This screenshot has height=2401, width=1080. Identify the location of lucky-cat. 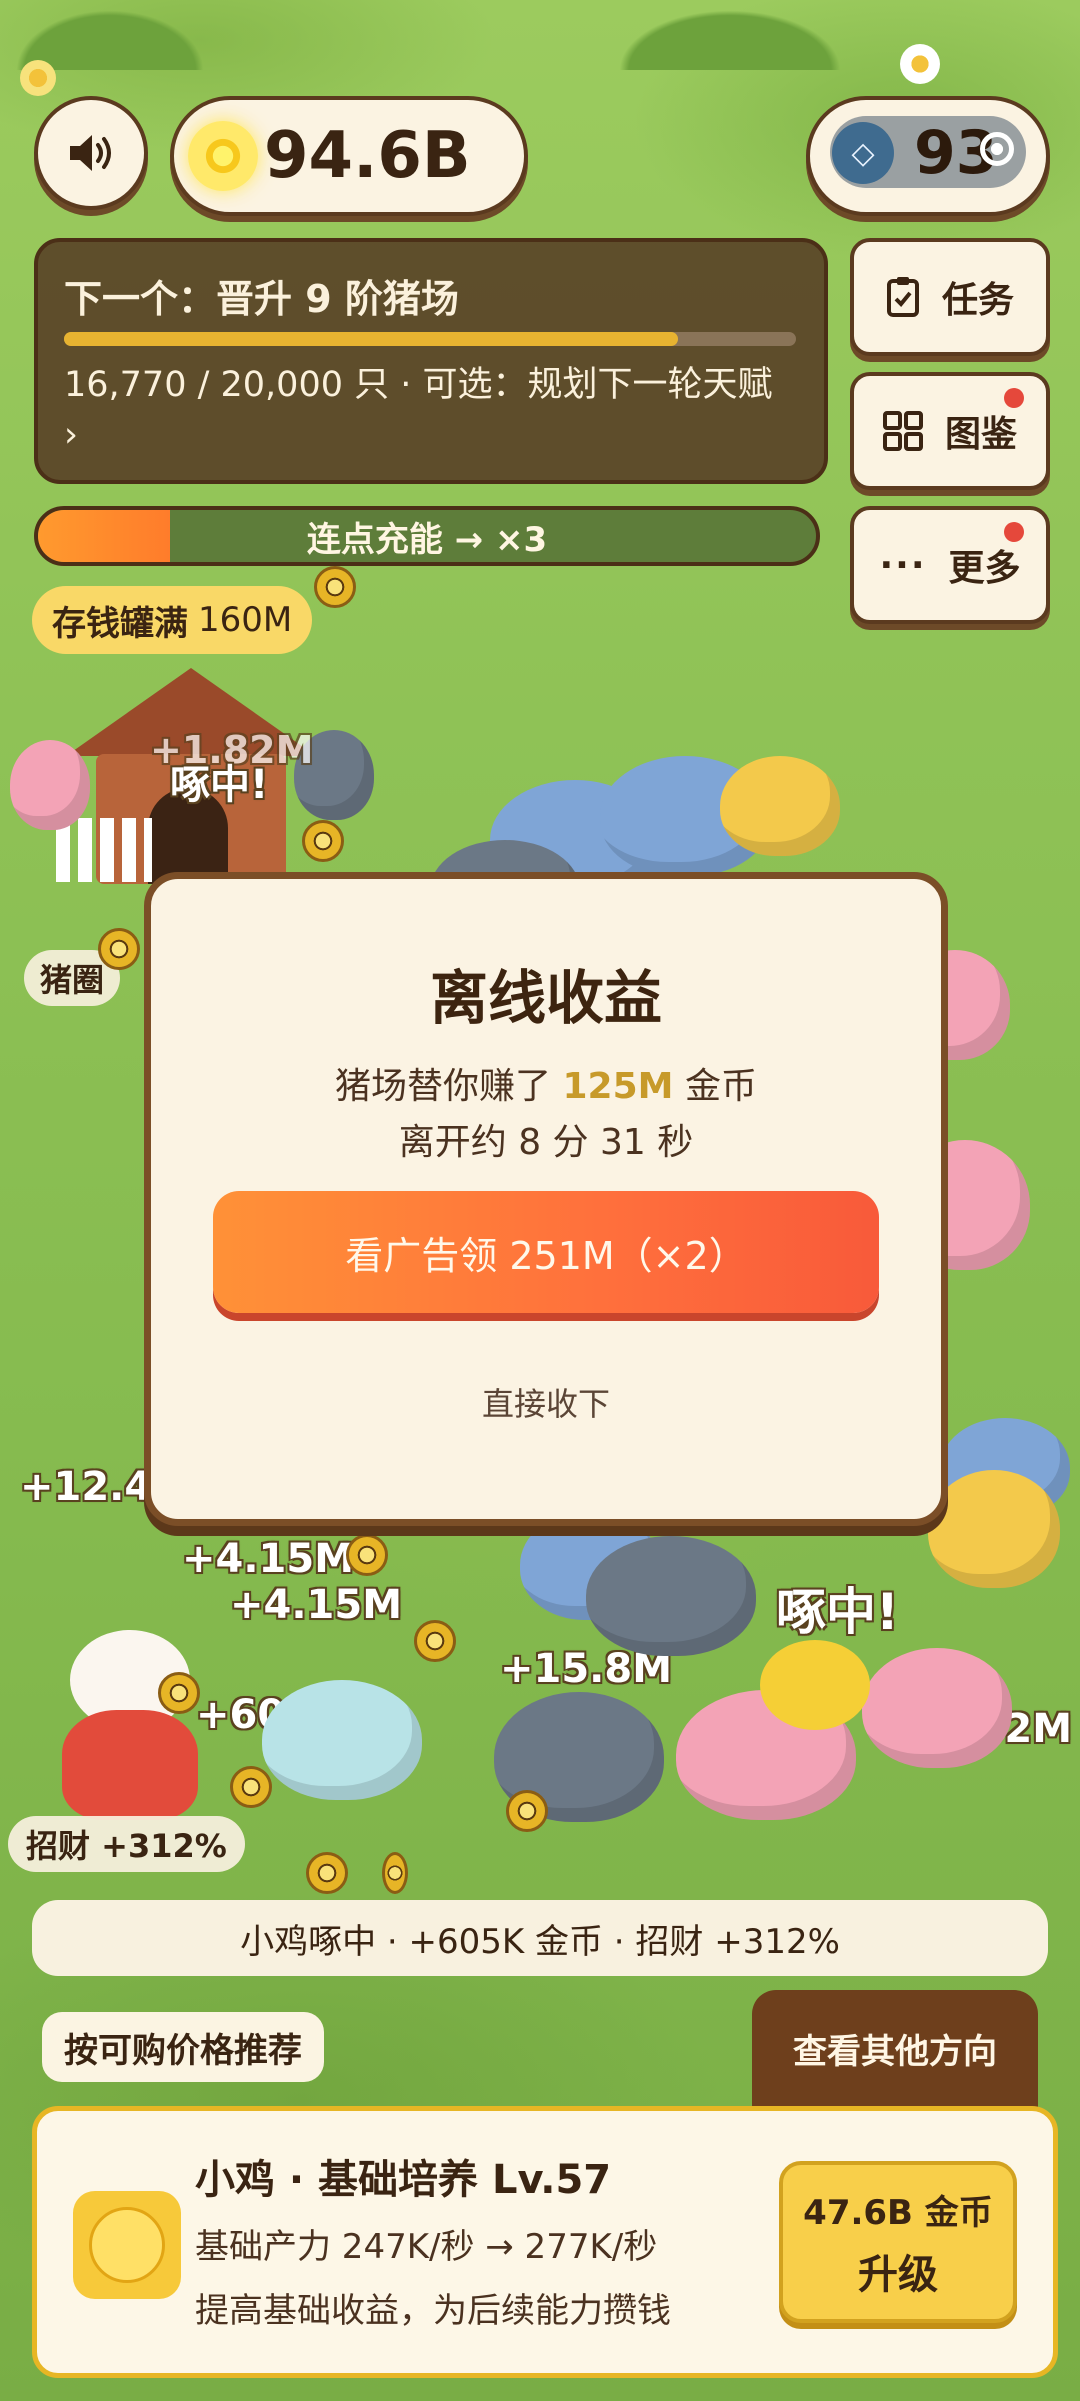
(131, 1725).